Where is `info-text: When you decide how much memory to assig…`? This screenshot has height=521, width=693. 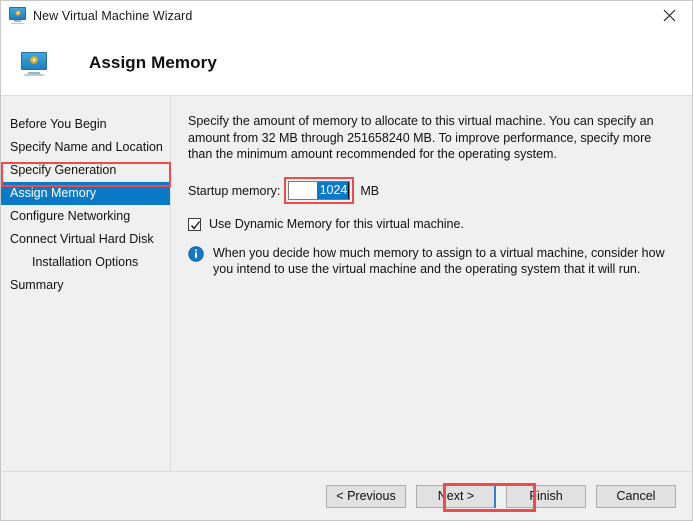
info-text: When you decide how much memory to assig… is located at coordinates (439, 261).